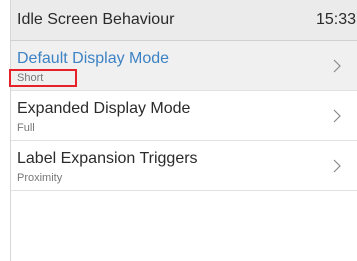 This screenshot has width=357, height=261. Describe the element at coordinates (96, 19) in the screenshot. I see `page-title: Idle Screen Behaviour` at that location.